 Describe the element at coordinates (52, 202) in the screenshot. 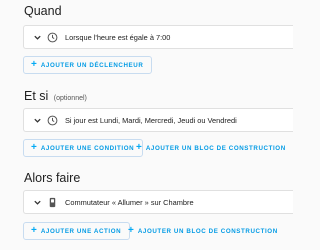

I see `switch-icon` at that location.